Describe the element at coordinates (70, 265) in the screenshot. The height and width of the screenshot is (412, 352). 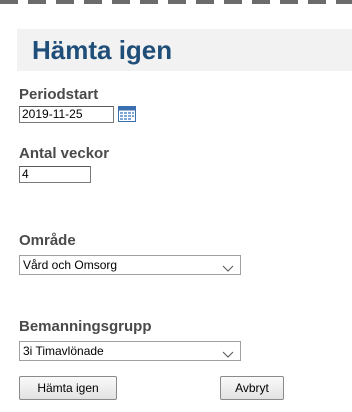
I see `omrade-selected-value: Vård och Omsorg` at that location.